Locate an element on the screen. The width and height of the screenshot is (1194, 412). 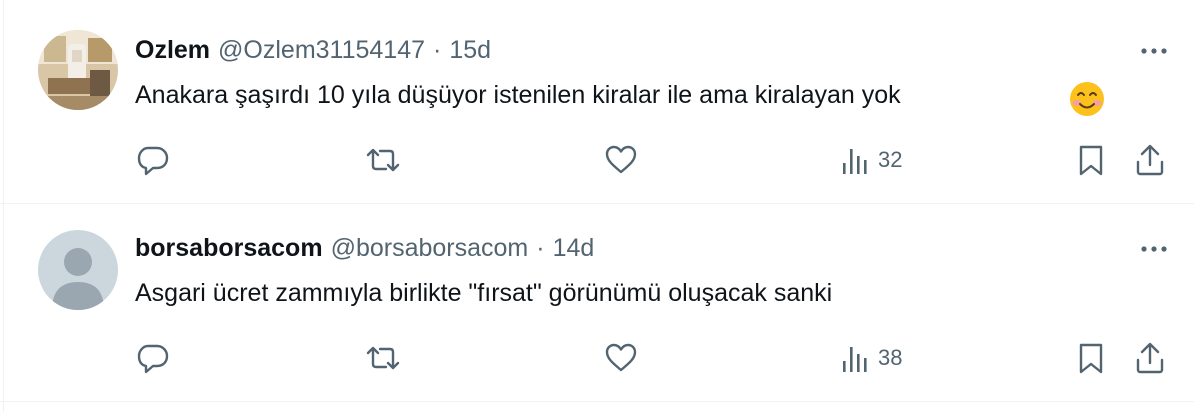
author-name: borsaborsacom is located at coordinates (229, 248).